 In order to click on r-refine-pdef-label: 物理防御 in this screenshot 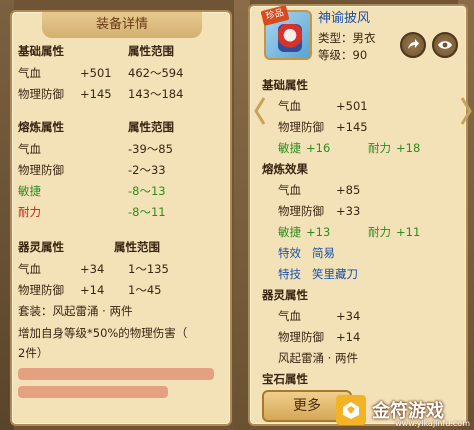, I will do `click(301, 211)`.